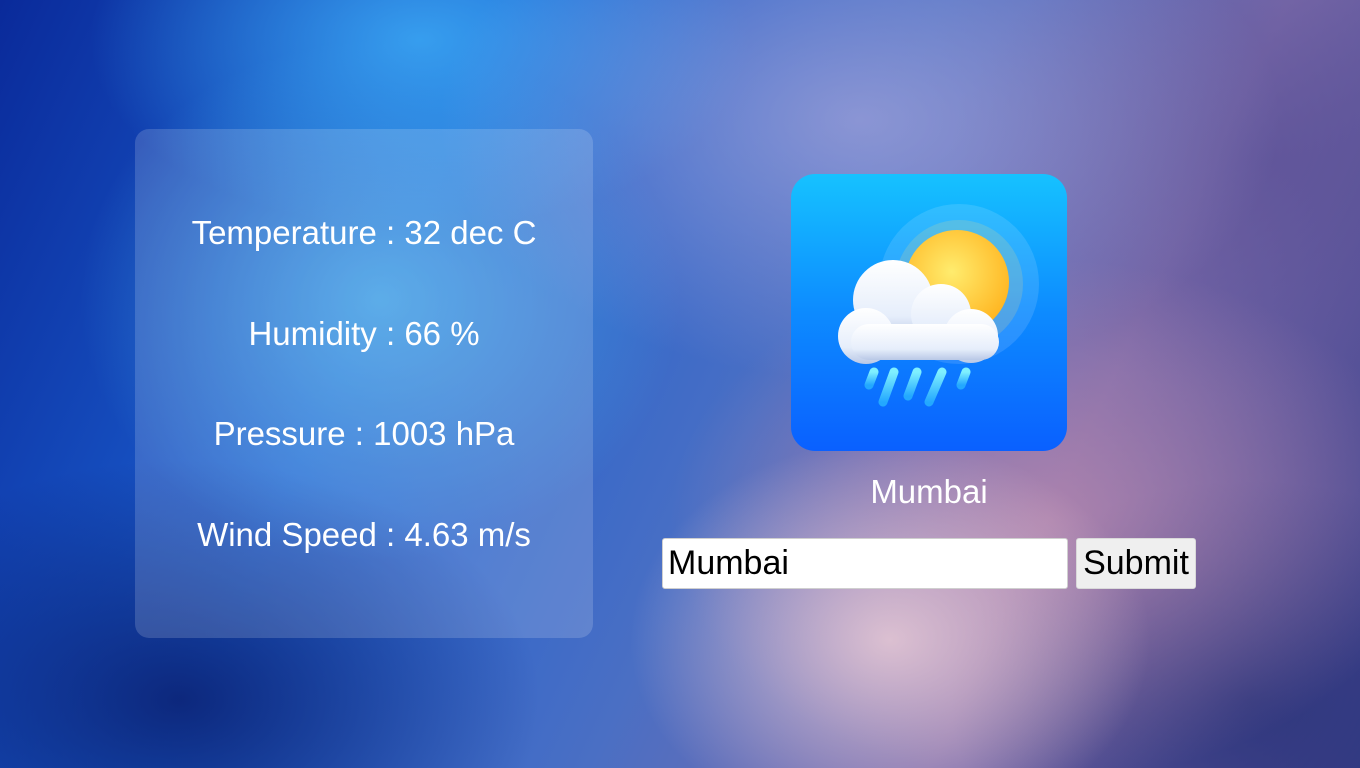 The height and width of the screenshot is (768, 1360). I want to click on temperature-text: Temperature : 32 dec C, so click(364, 232).